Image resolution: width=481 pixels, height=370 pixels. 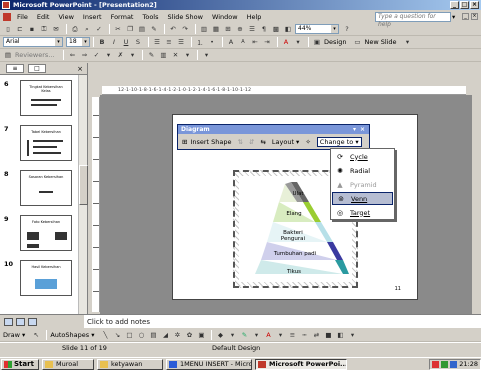 What do you see at coordinates (92, 17) in the screenshot?
I see `menu-insert: Insert` at bounding box center [92, 17].